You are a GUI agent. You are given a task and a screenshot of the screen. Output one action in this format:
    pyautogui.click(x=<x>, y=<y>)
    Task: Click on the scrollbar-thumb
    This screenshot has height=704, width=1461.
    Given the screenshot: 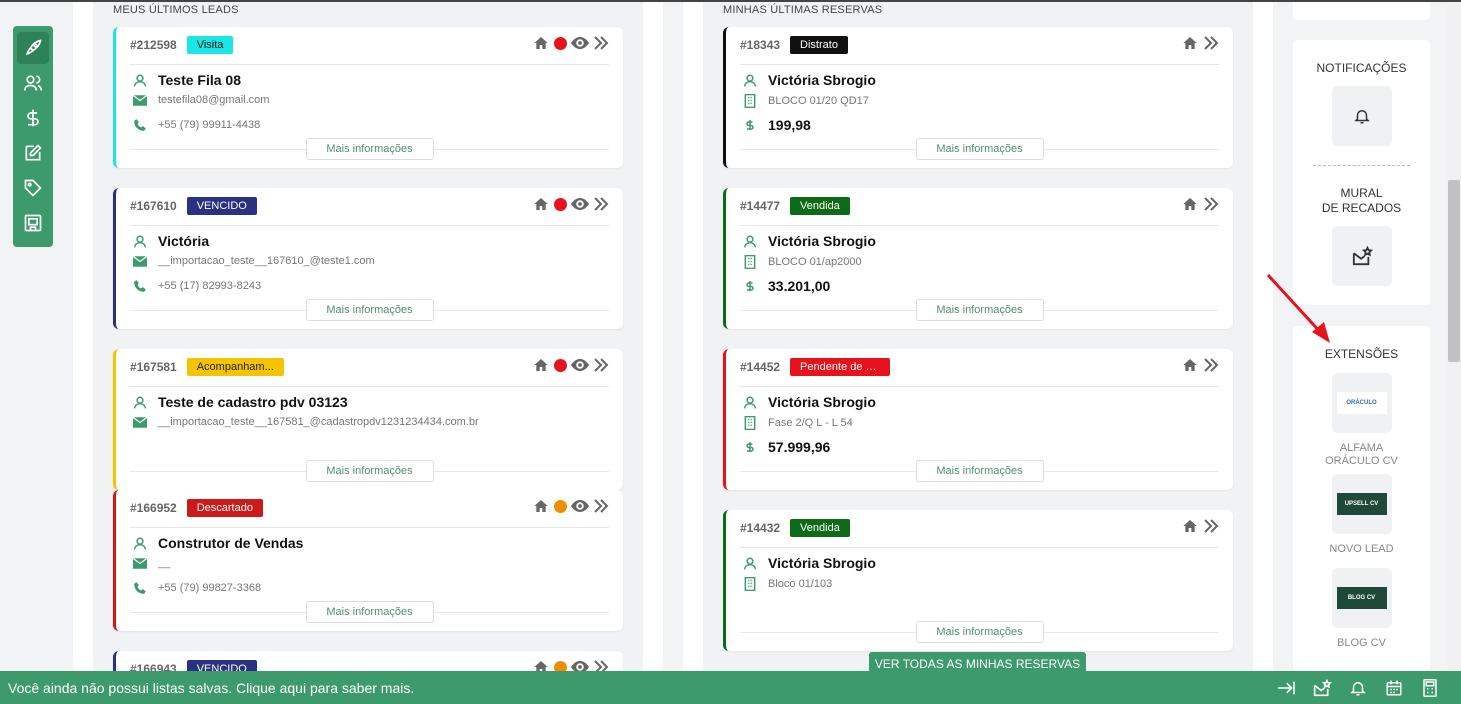 What is the action you would take?
    pyautogui.click(x=1454, y=271)
    